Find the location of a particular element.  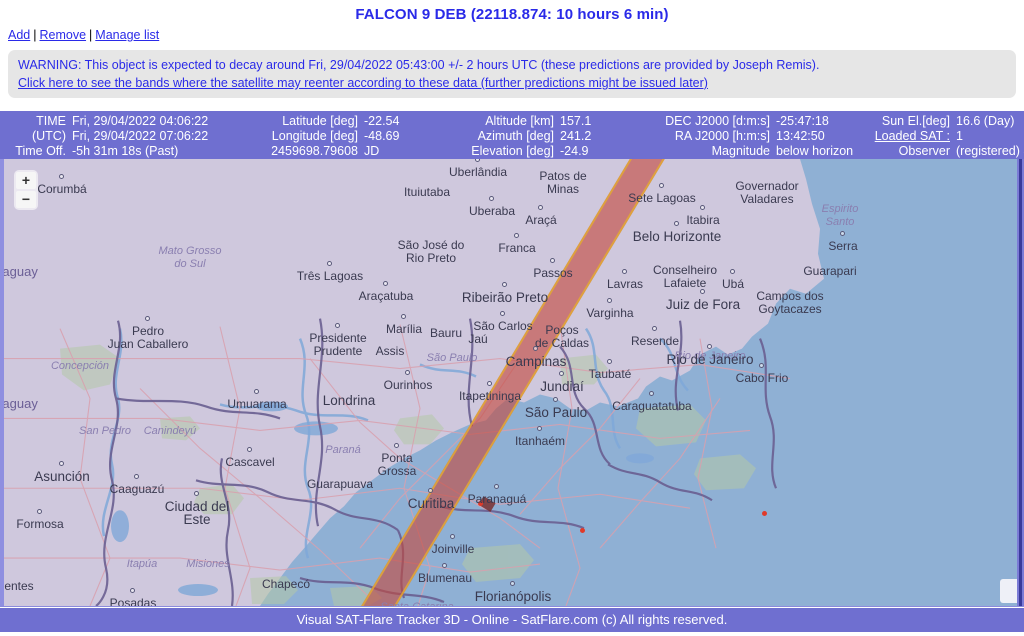

map-vertical-scrollbar is located at coordinates (1020, 382).